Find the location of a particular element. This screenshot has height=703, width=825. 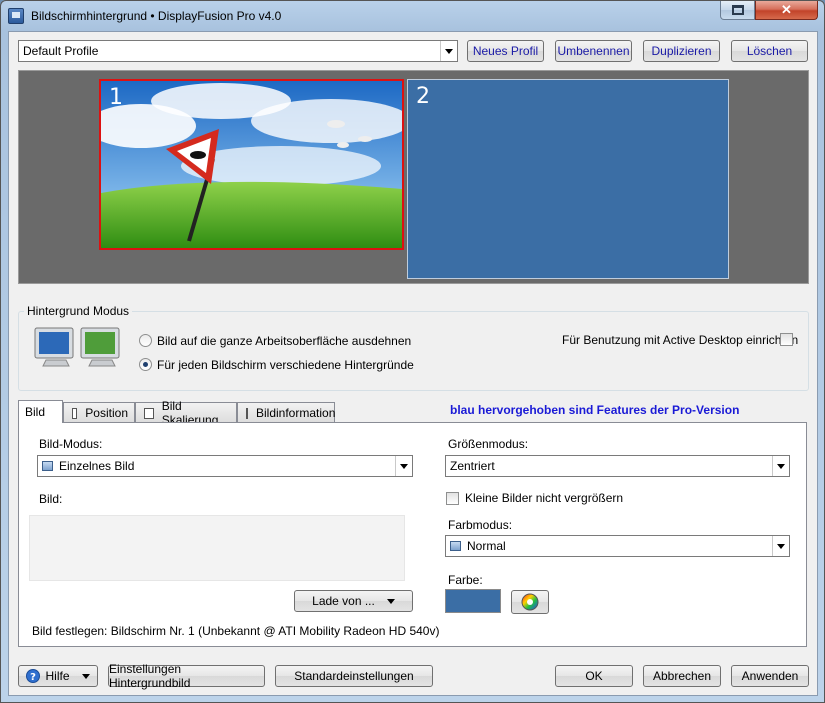

tab-position: Position is located at coordinates (99, 412).